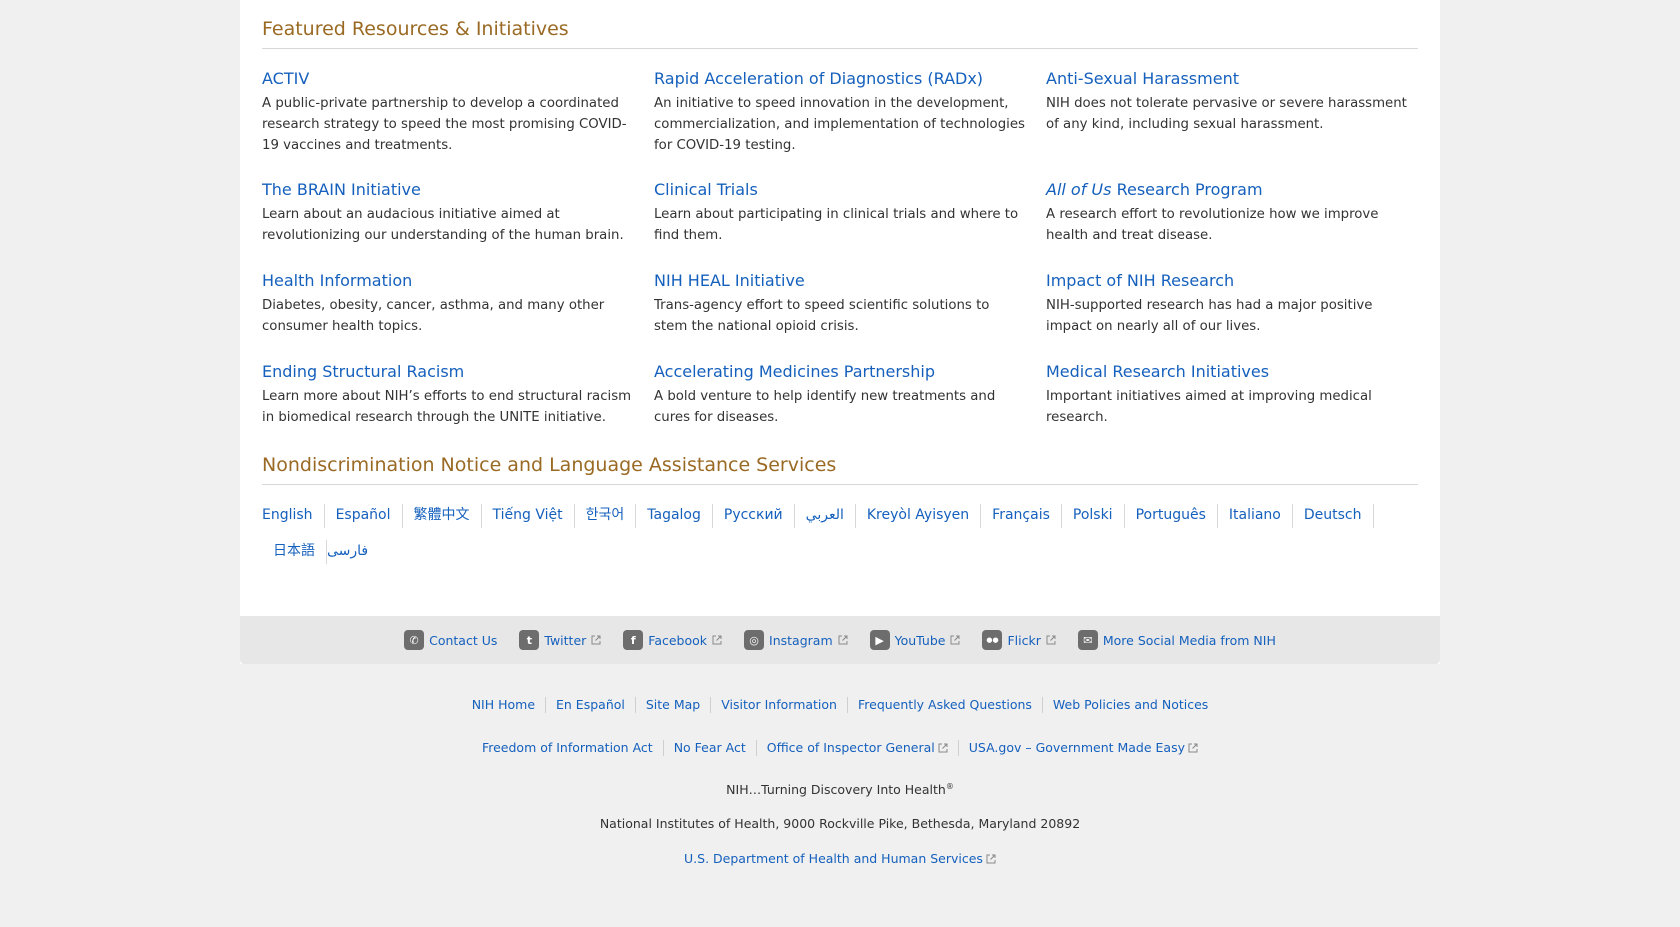 Image resolution: width=1680 pixels, height=927 pixels. Describe the element at coordinates (754, 516) in the screenshot. I see `lang-link-russian: Русский` at that location.